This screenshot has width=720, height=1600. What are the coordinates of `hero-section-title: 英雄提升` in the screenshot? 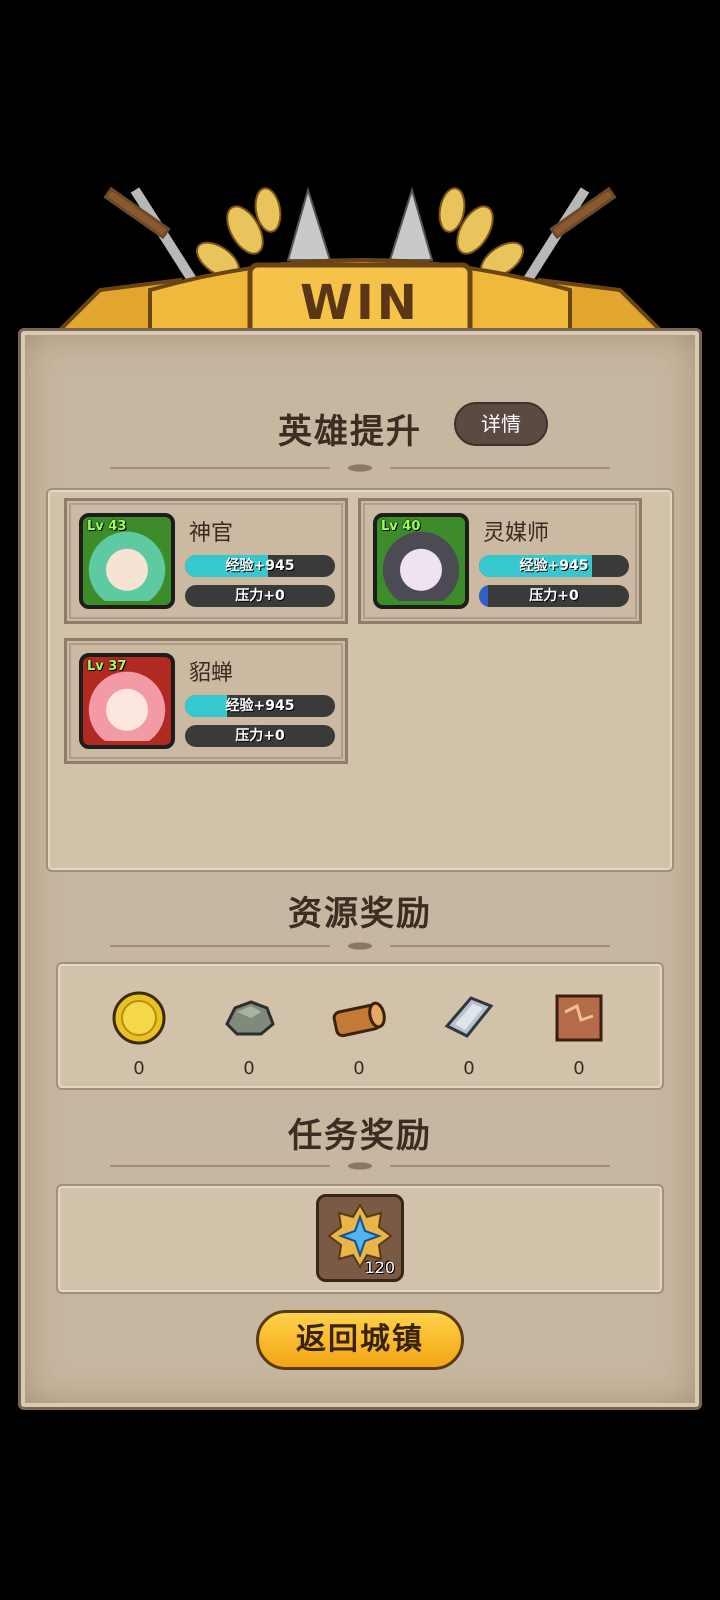 It's located at (350, 432).